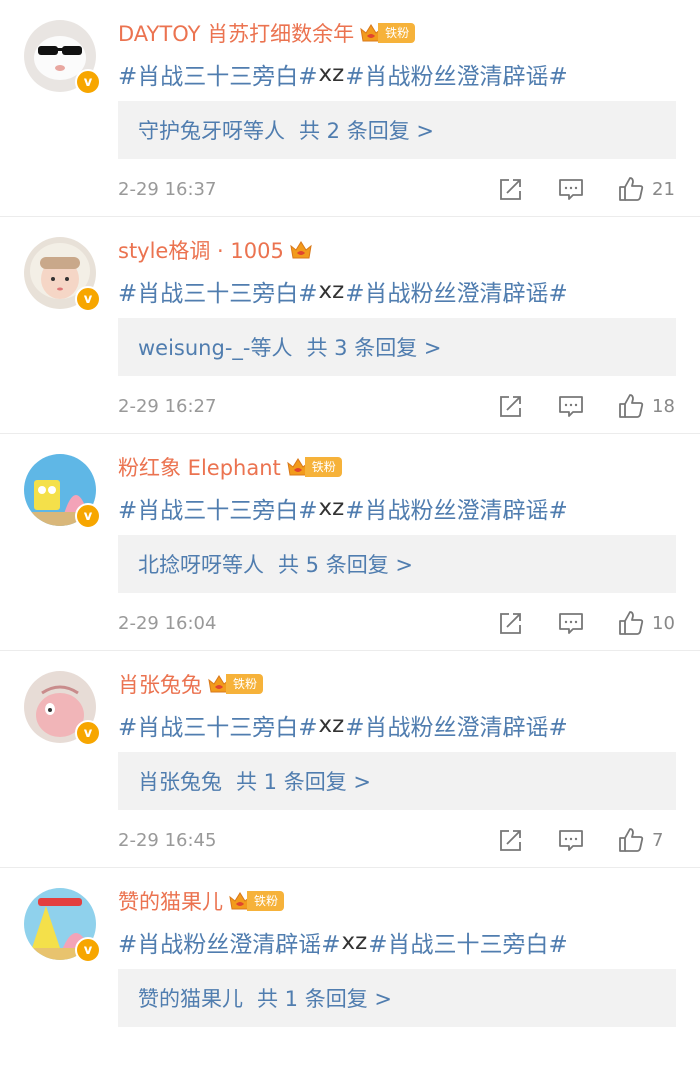 Image resolution: width=700 pixels, height=1085 pixels. What do you see at coordinates (167, 406) in the screenshot?
I see `timestamp: 2-29 16:27` at bounding box center [167, 406].